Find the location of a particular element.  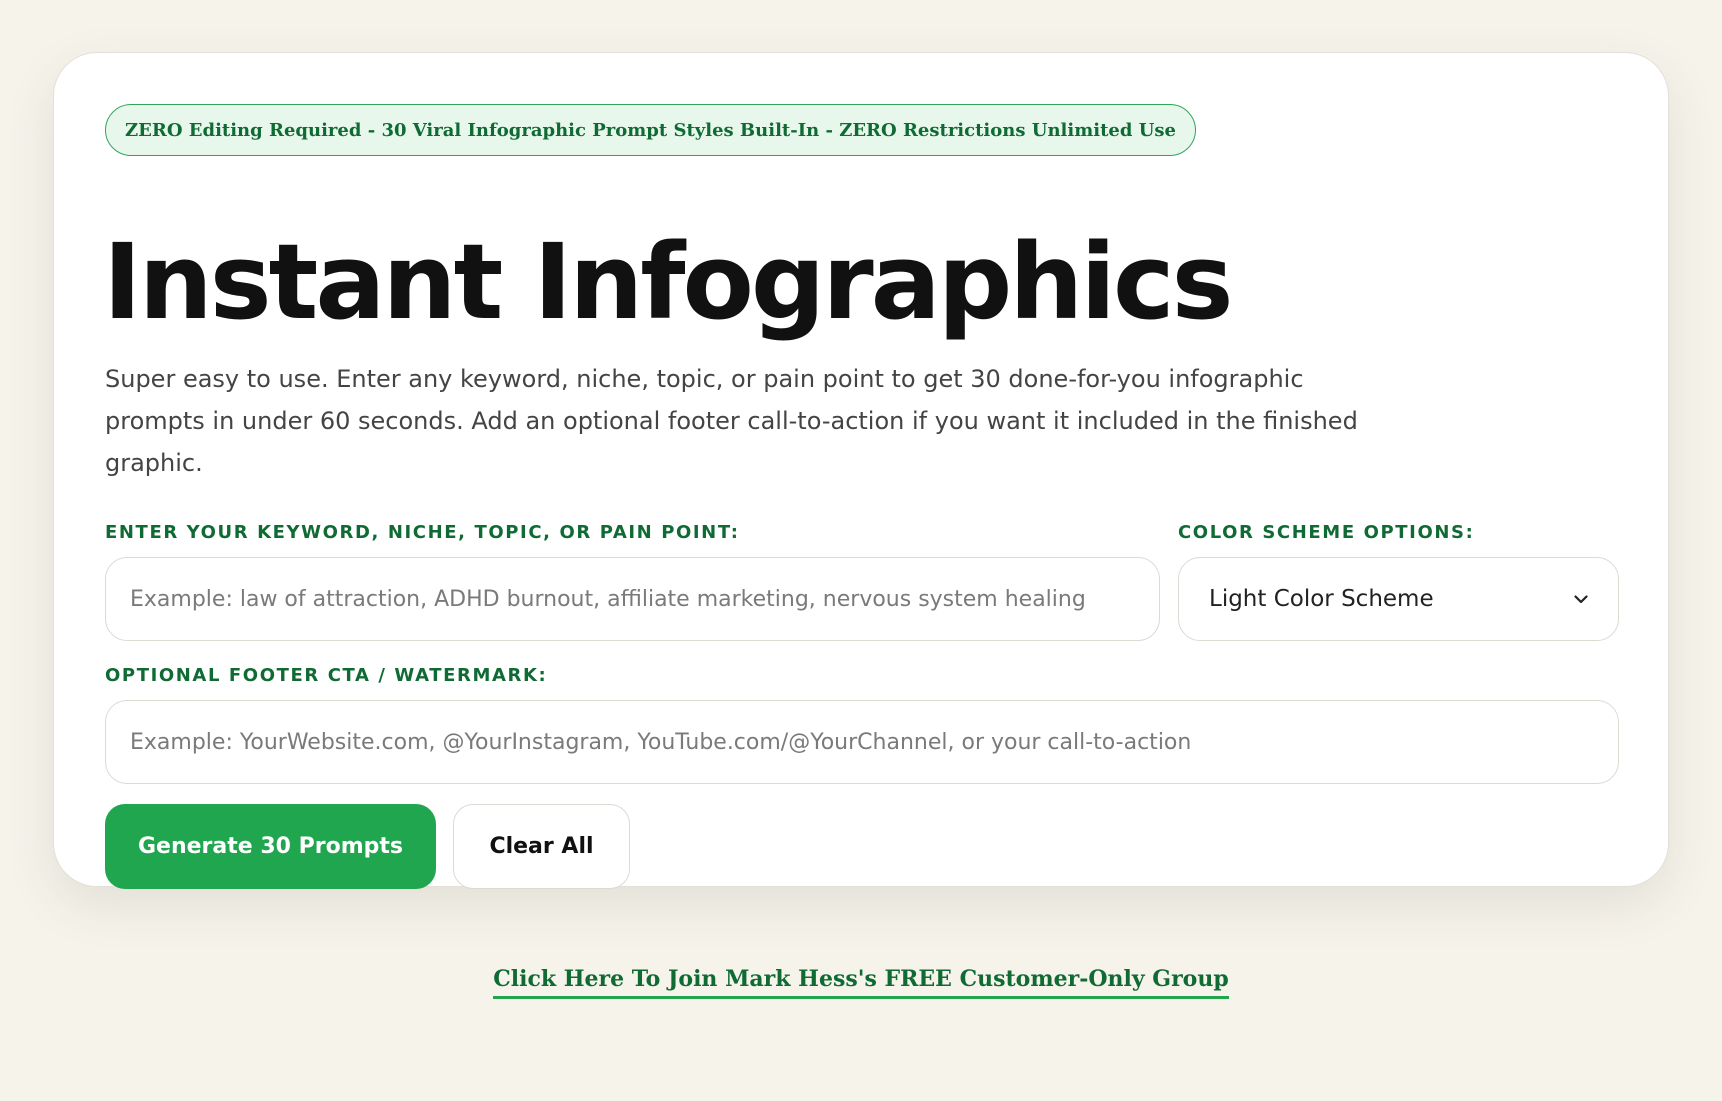

keyword-input is located at coordinates (632, 599).